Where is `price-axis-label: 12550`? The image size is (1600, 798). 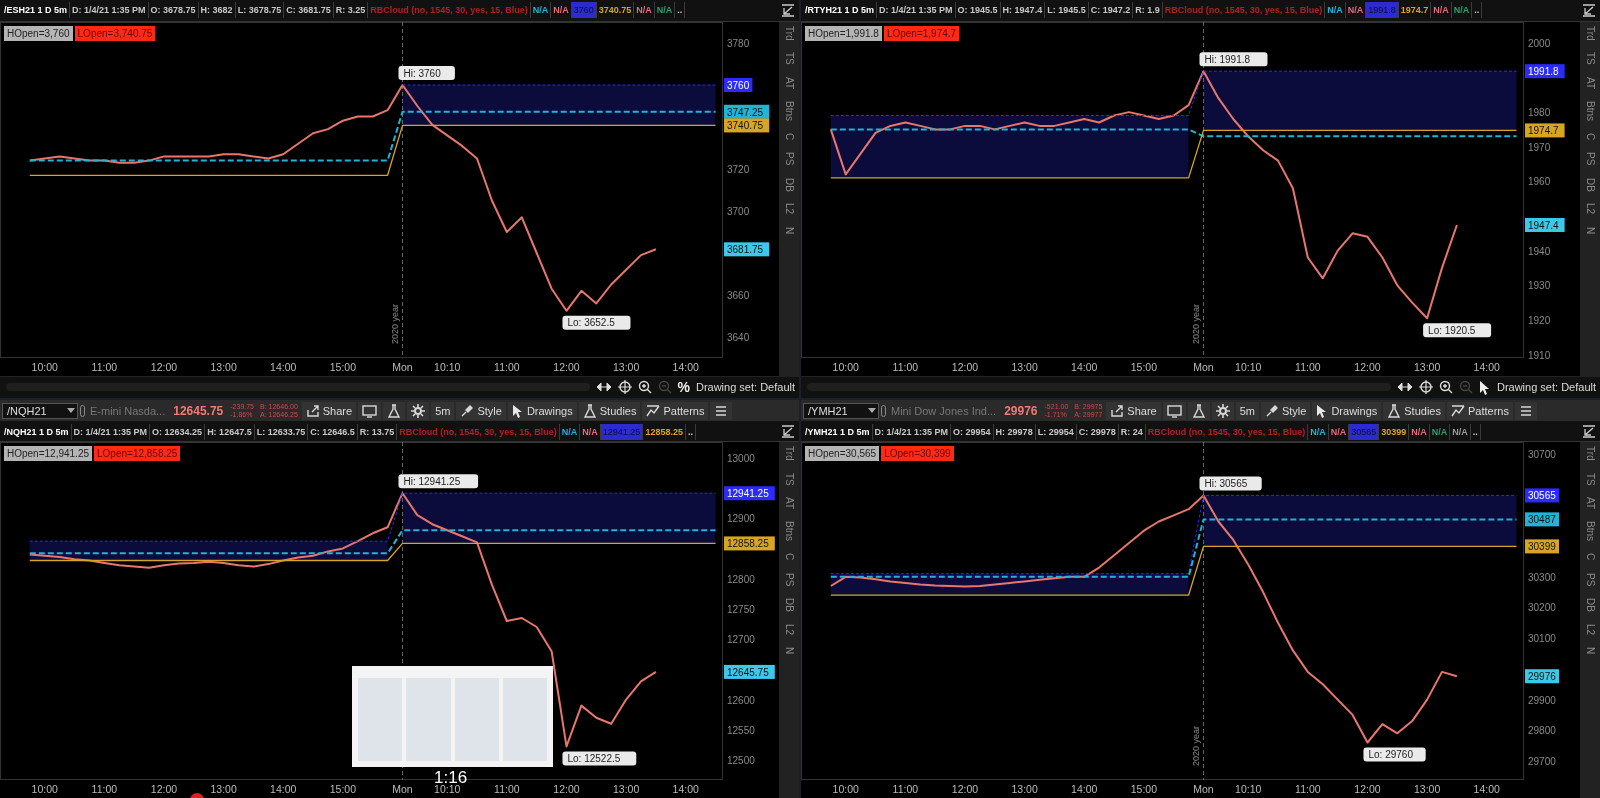 price-axis-label: 12550 is located at coordinates (741, 730).